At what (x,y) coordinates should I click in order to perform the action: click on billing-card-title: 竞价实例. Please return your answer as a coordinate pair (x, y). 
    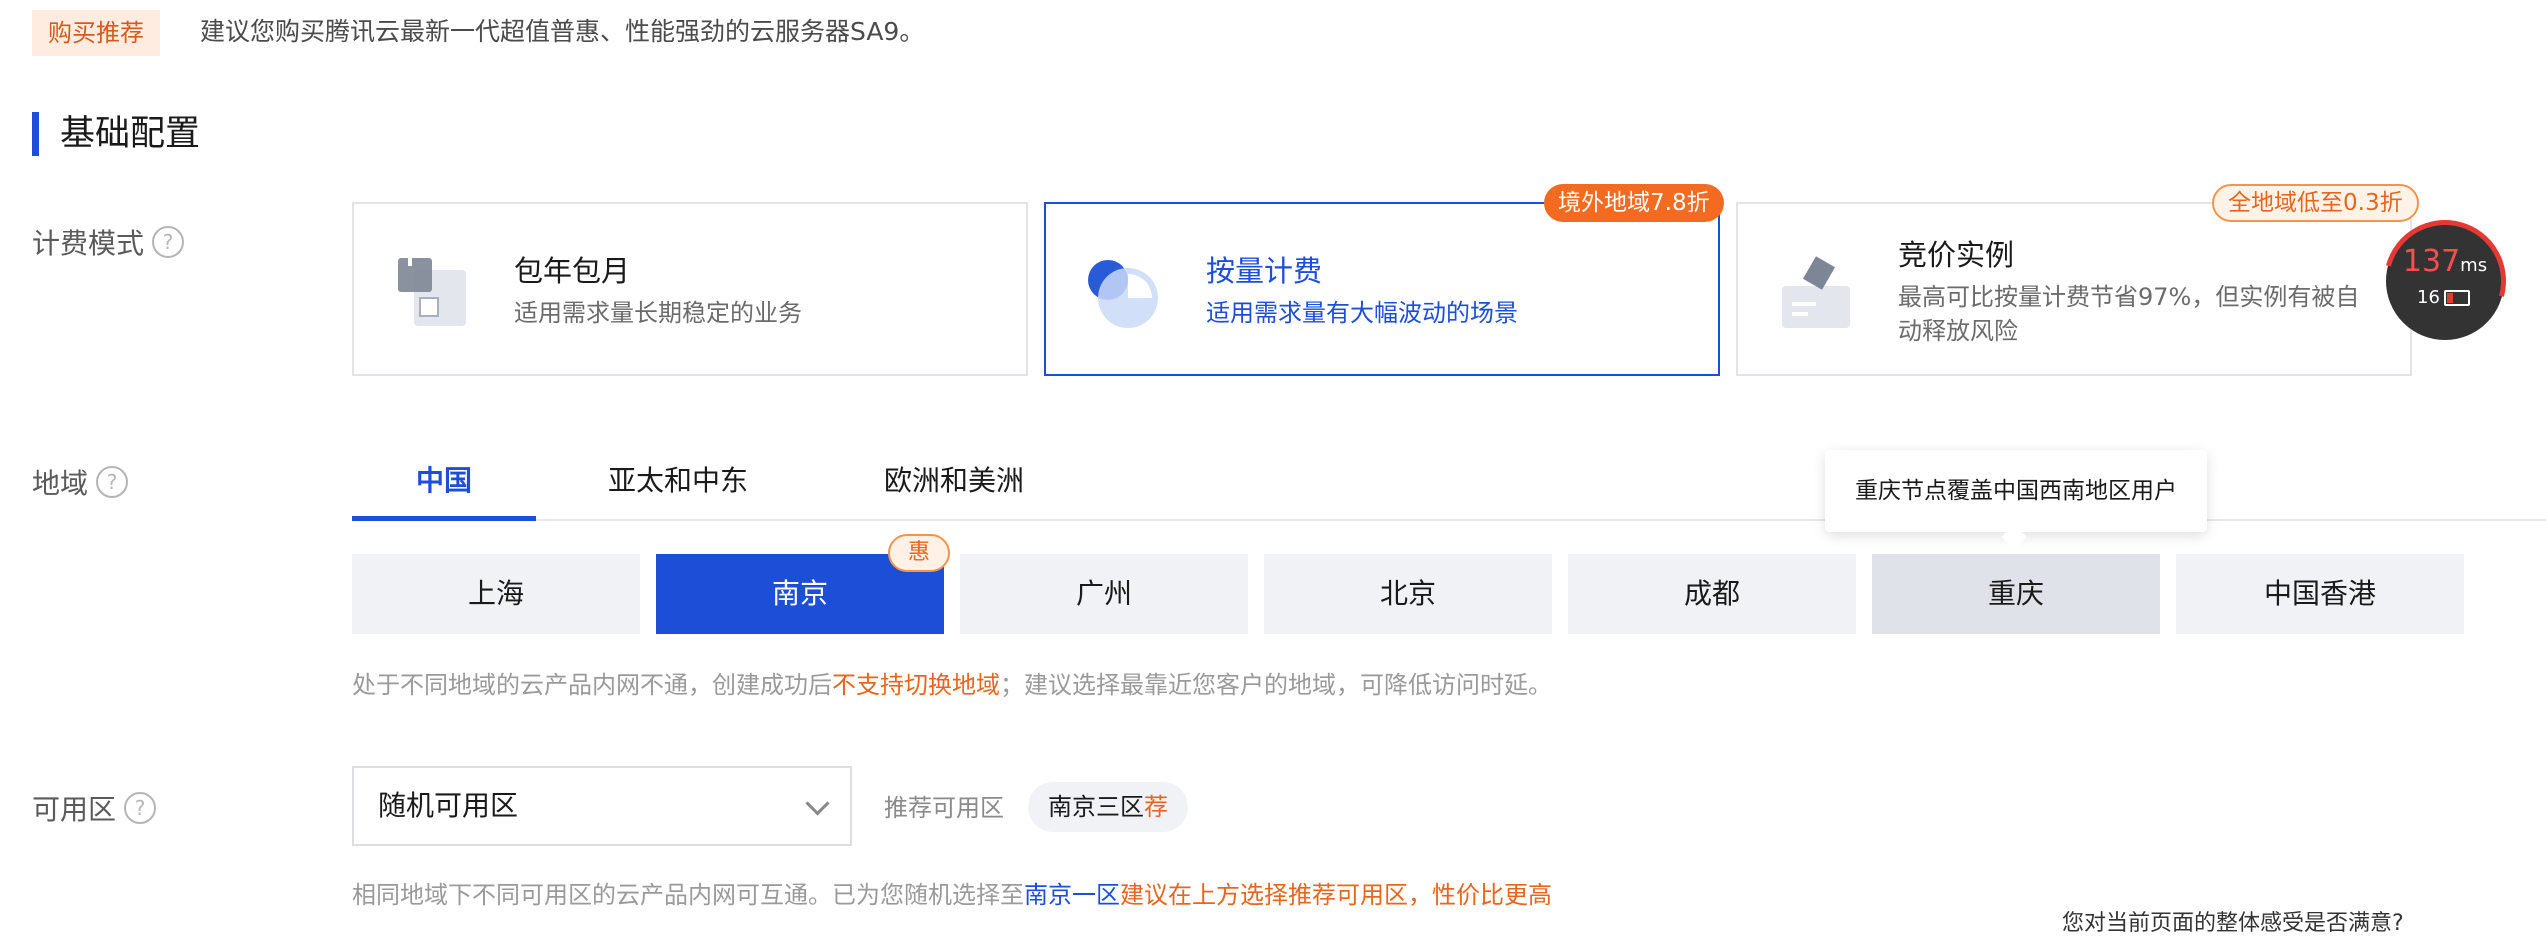
    Looking at the image, I should click on (1956, 255).